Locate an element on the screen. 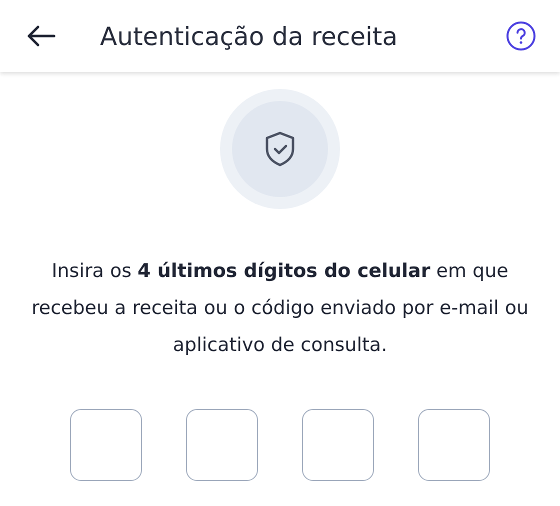  page-title: Autenticação da receita is located at coordinates (249, 36).